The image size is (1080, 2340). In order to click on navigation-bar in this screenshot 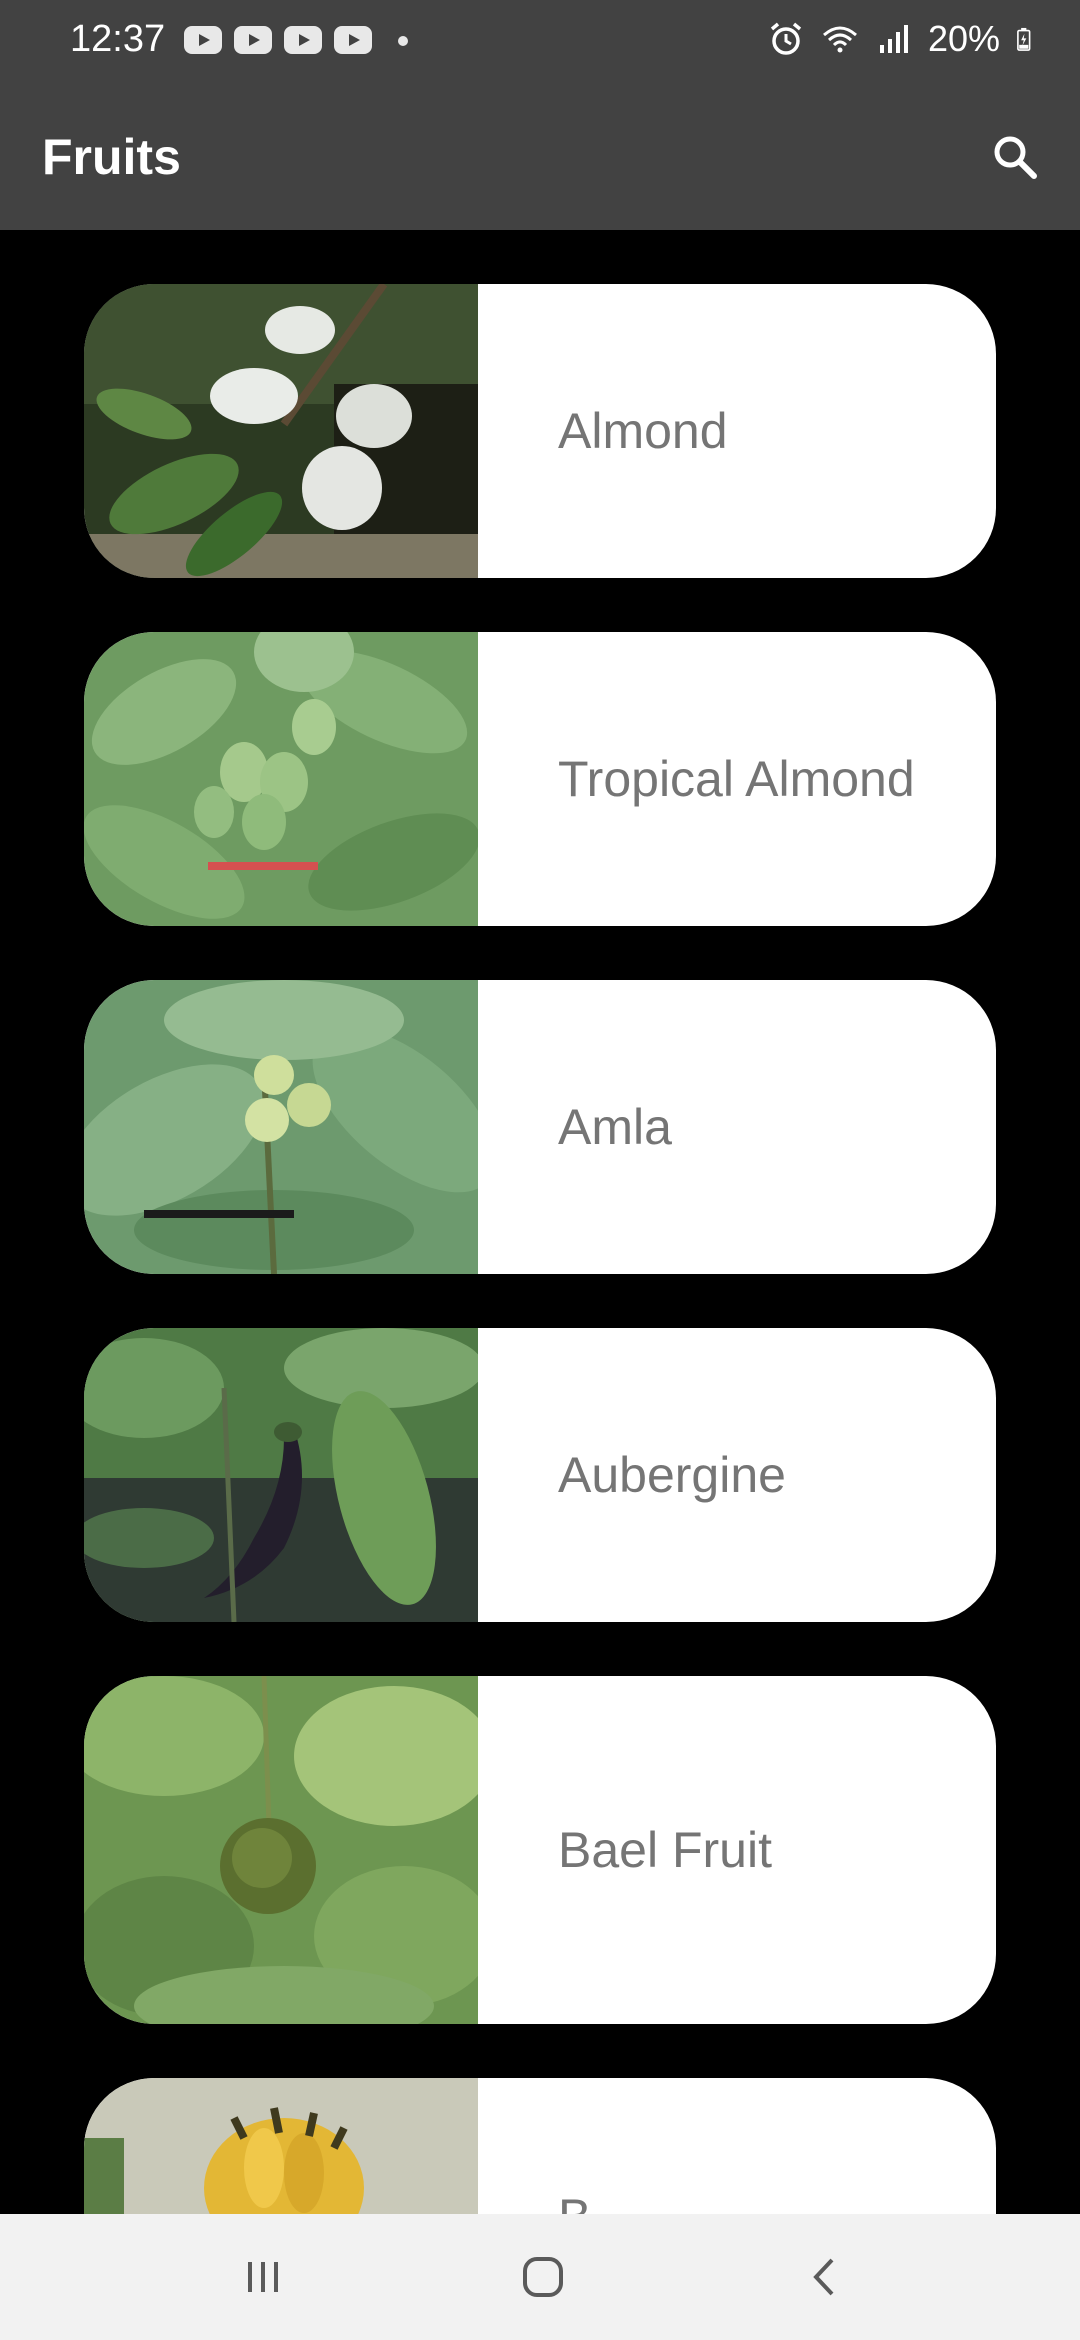, I will do `click(540, 2277)`.